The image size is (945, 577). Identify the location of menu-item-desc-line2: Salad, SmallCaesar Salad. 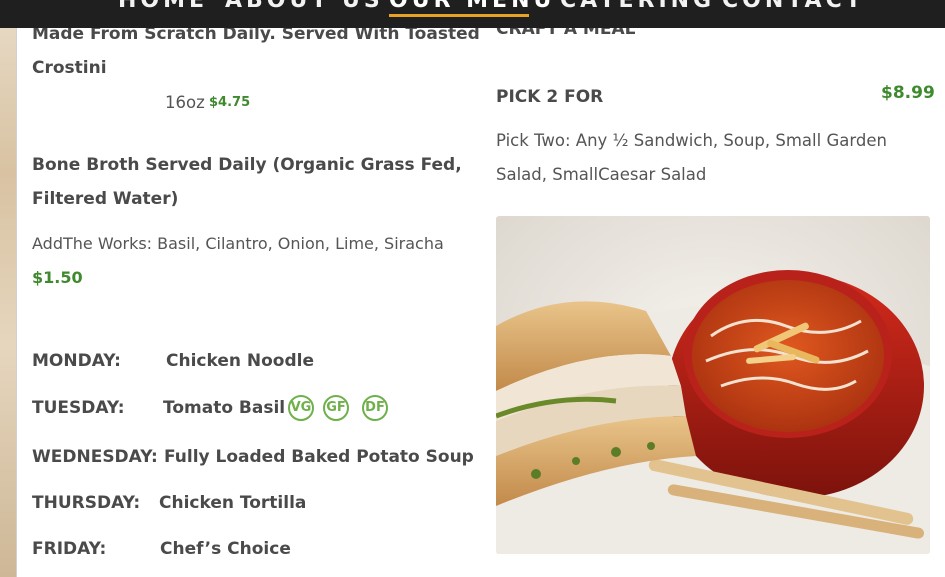
(601, 174).